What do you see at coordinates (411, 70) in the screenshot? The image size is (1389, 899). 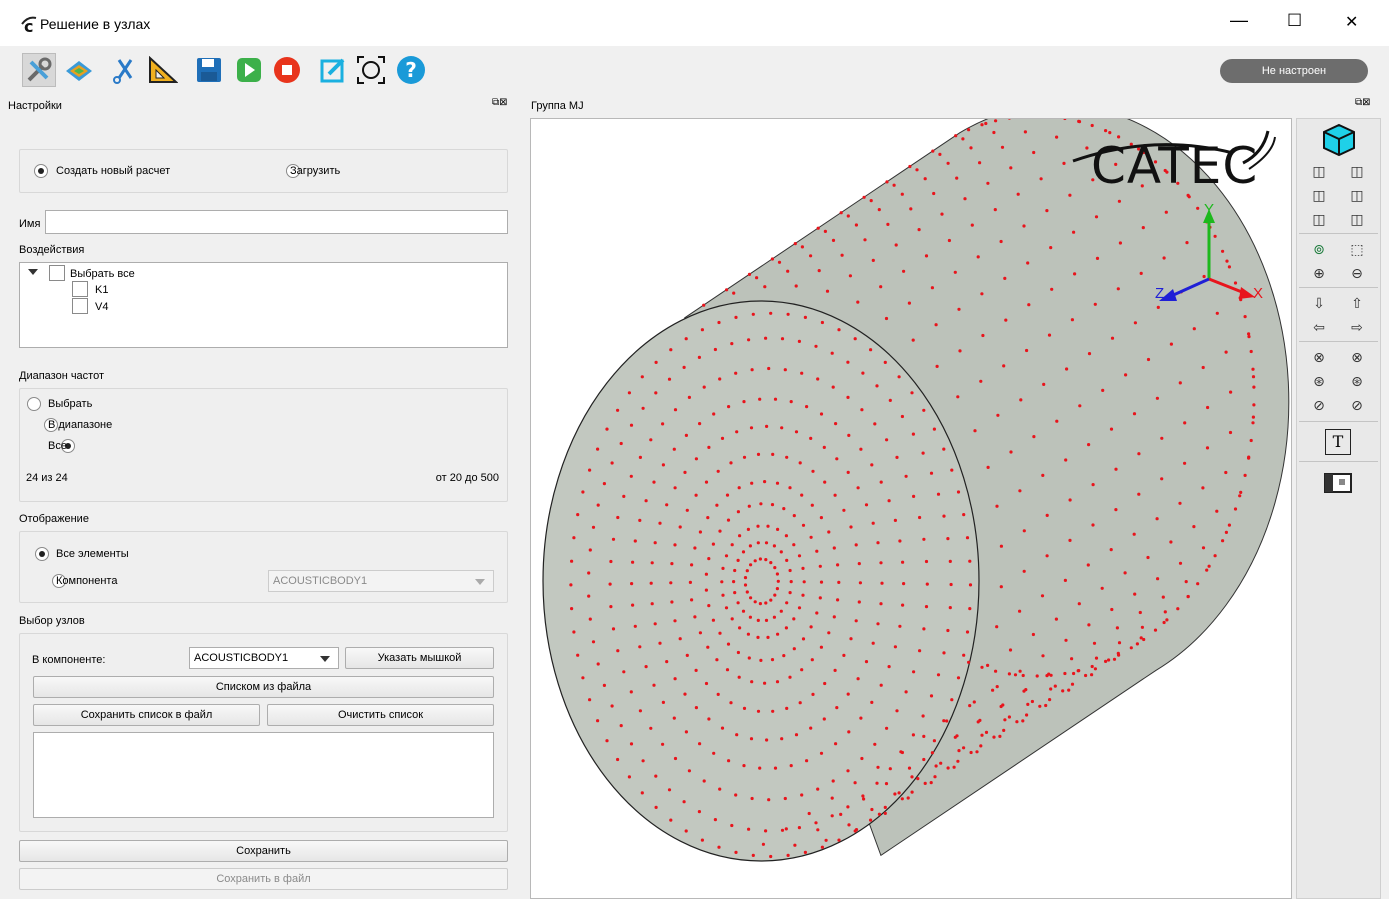 I see `help-icon: ?` at bounding box center [411, 70].